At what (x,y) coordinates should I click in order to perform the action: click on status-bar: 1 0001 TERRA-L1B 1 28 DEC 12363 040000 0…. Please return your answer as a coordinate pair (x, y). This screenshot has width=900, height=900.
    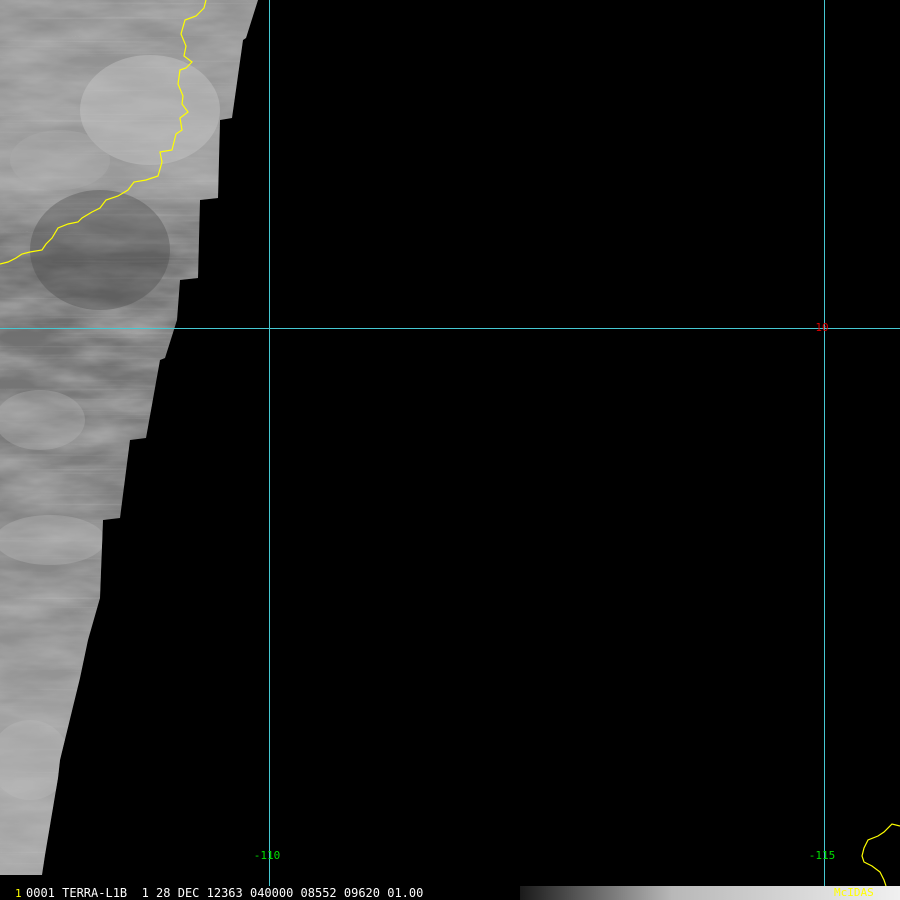
    Looking at the image, I should click on (450, 893).